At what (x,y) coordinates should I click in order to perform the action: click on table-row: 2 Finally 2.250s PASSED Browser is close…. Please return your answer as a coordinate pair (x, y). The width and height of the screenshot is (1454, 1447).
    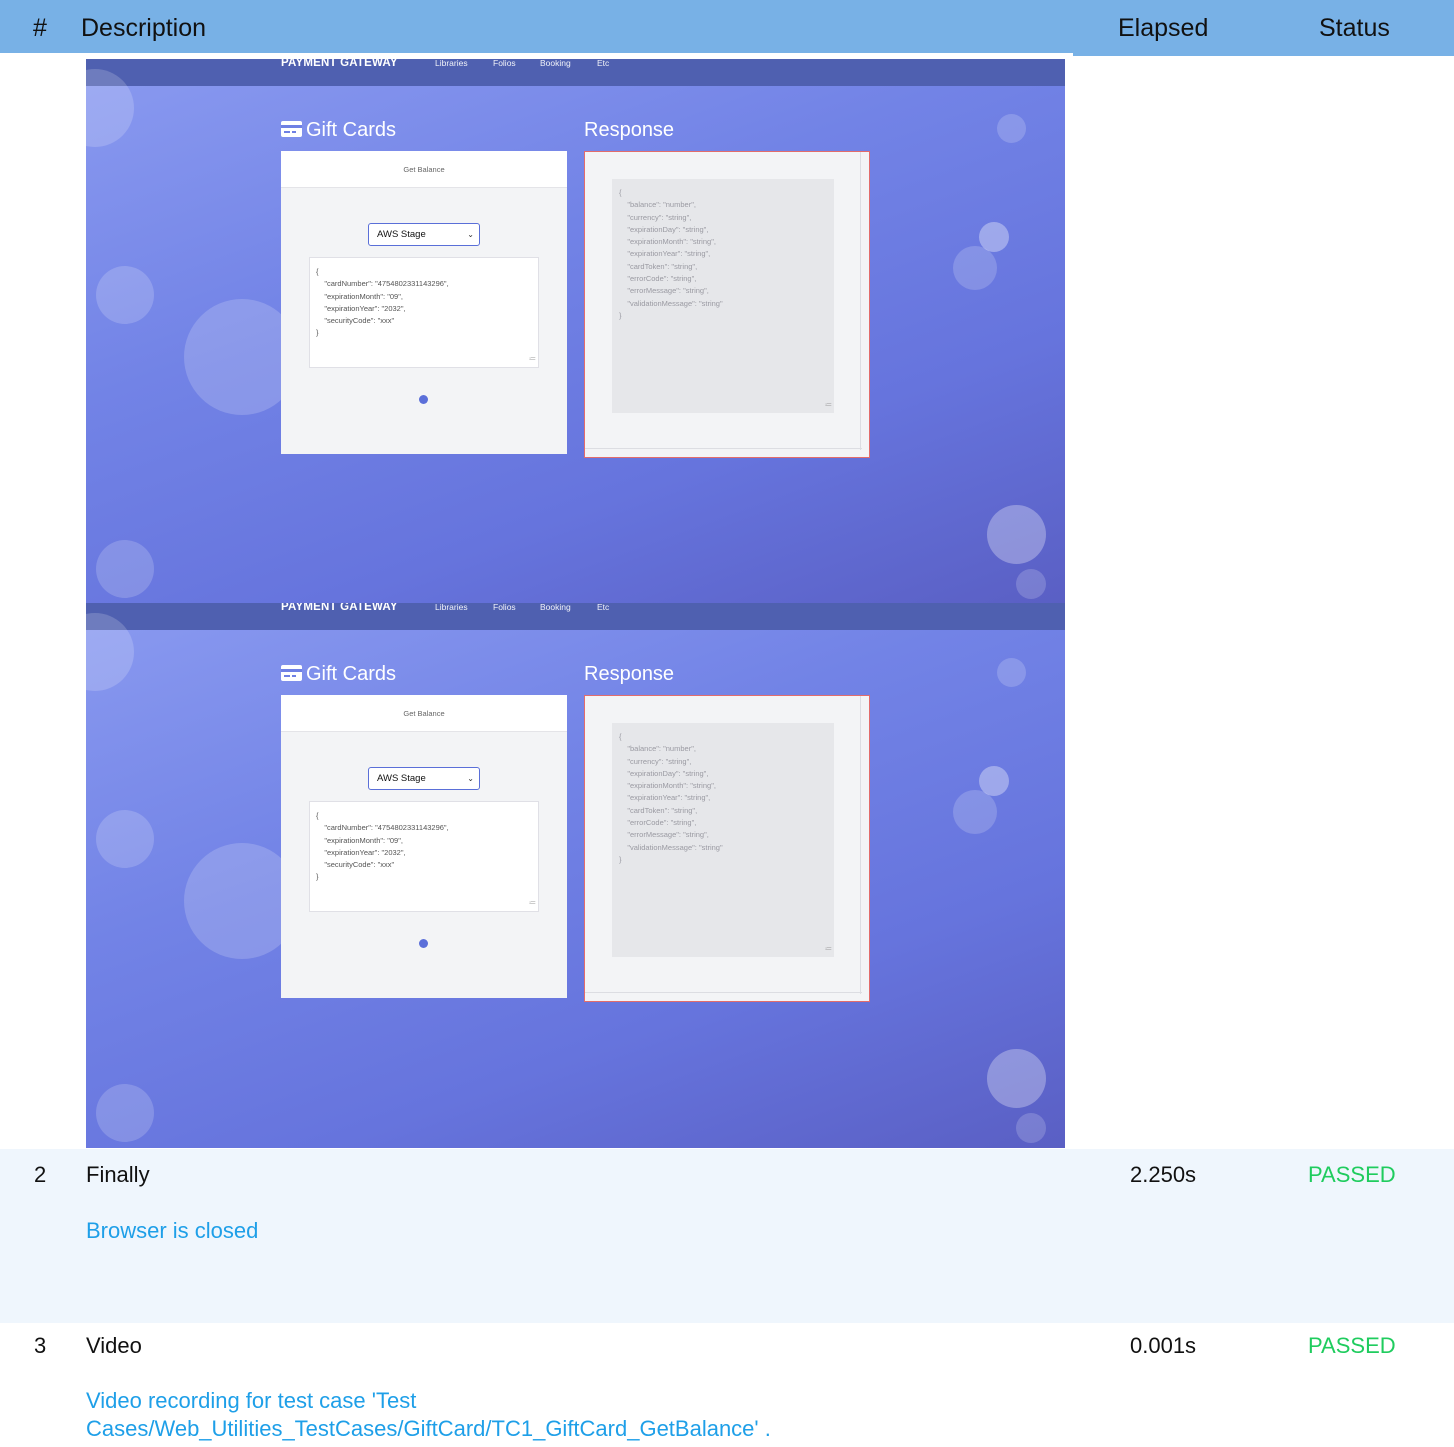
    Looking at the image, I should click on (727, 1236).